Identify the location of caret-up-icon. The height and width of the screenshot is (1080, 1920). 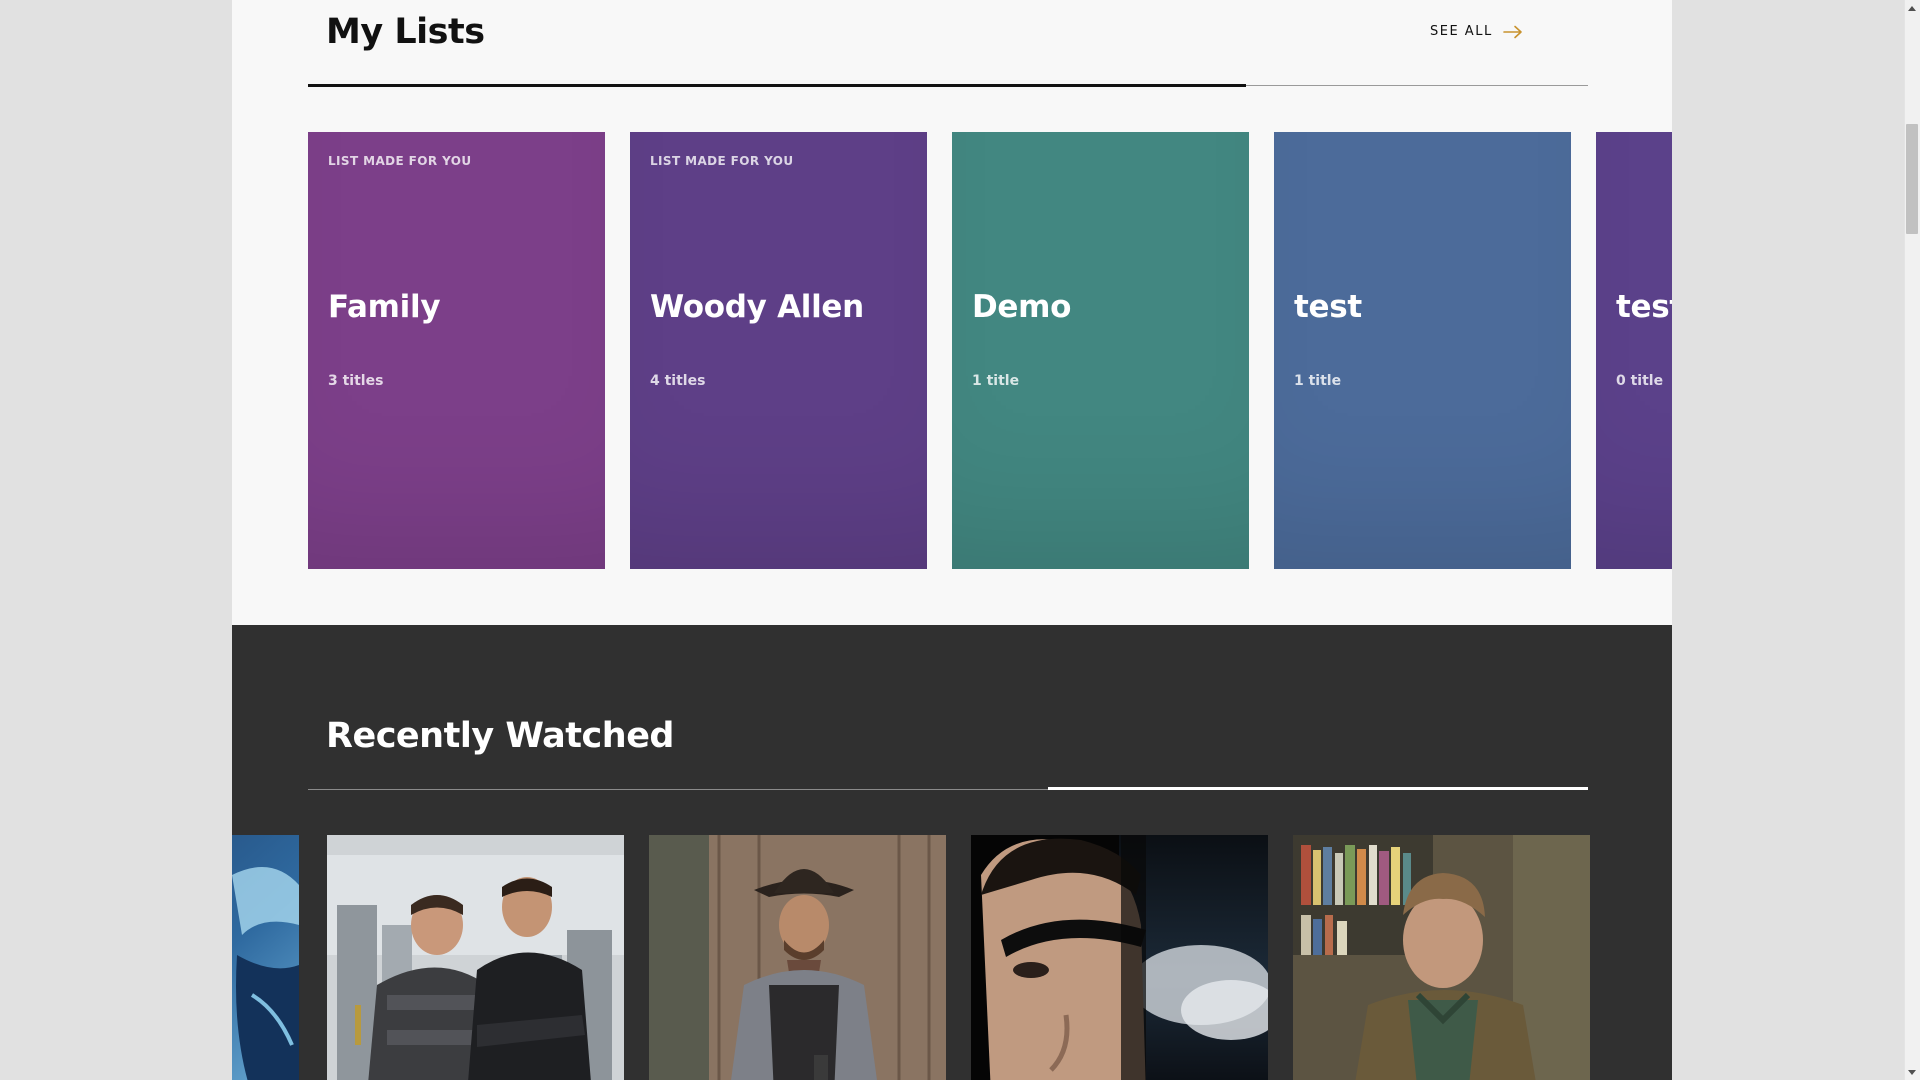
(1912, 8).